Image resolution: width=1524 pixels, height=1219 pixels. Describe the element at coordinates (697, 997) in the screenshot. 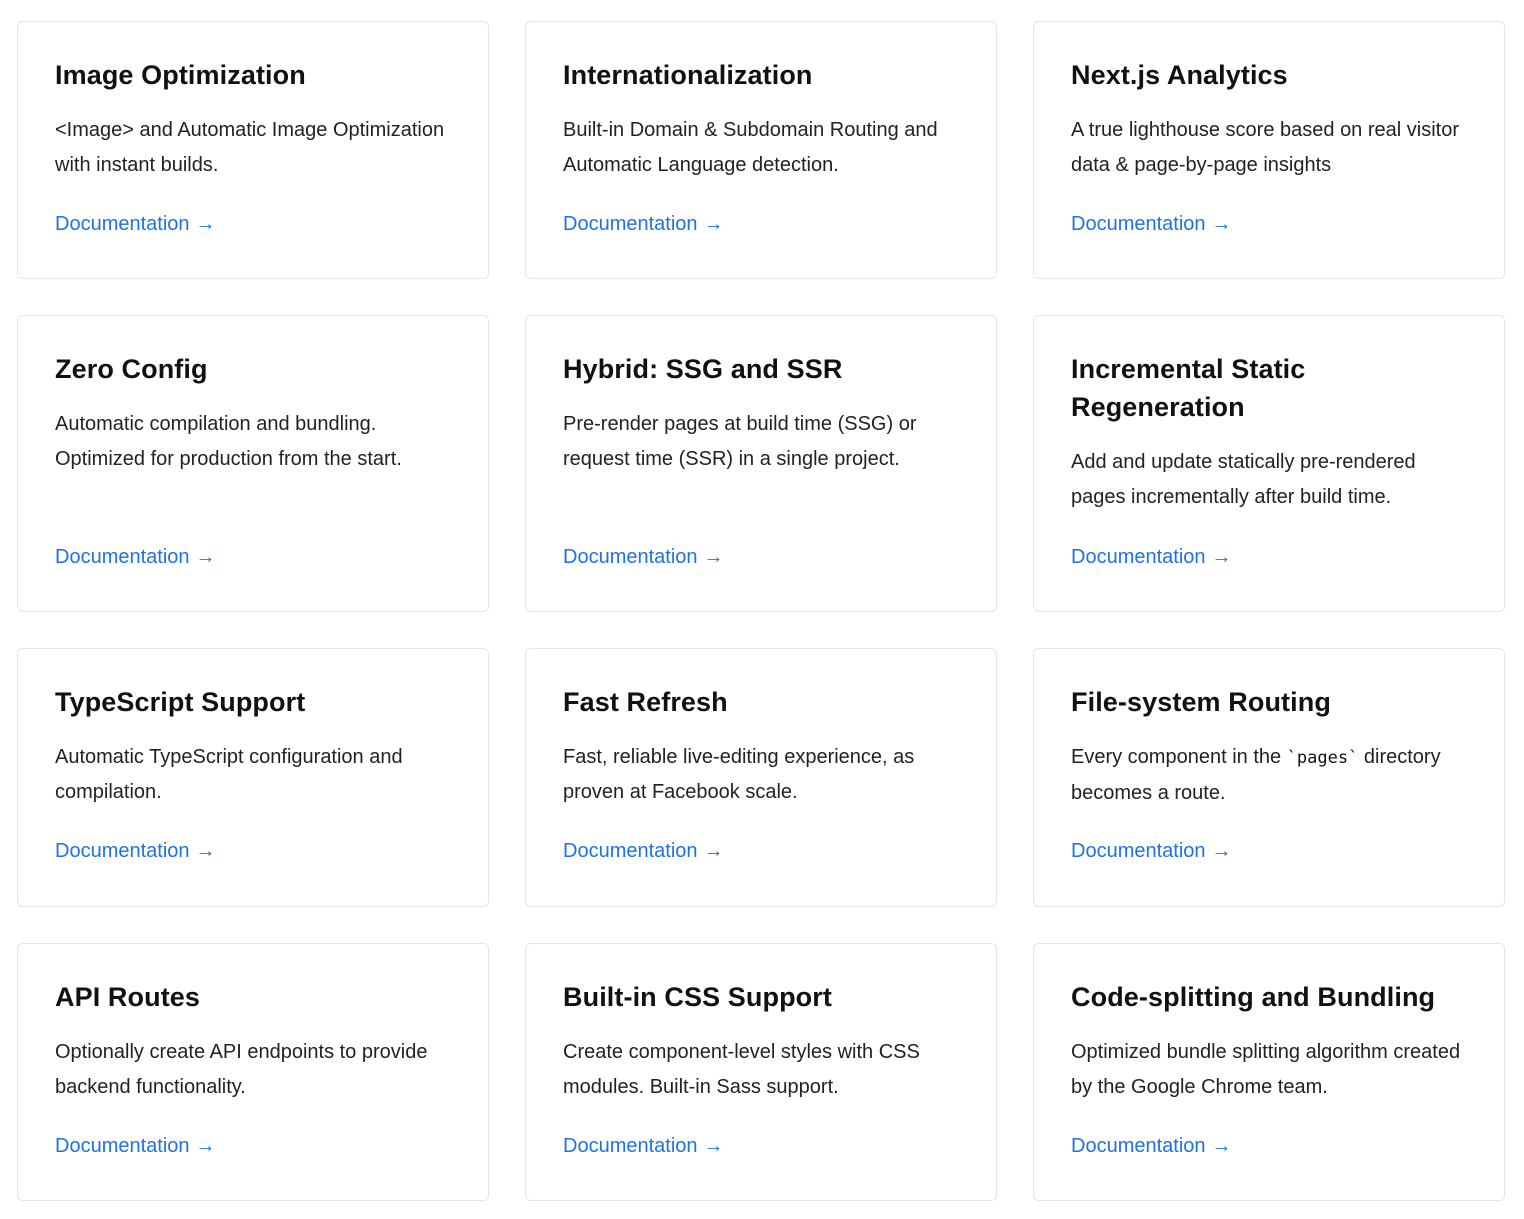

I see `card-title: Built-in CSS Support` at that location.